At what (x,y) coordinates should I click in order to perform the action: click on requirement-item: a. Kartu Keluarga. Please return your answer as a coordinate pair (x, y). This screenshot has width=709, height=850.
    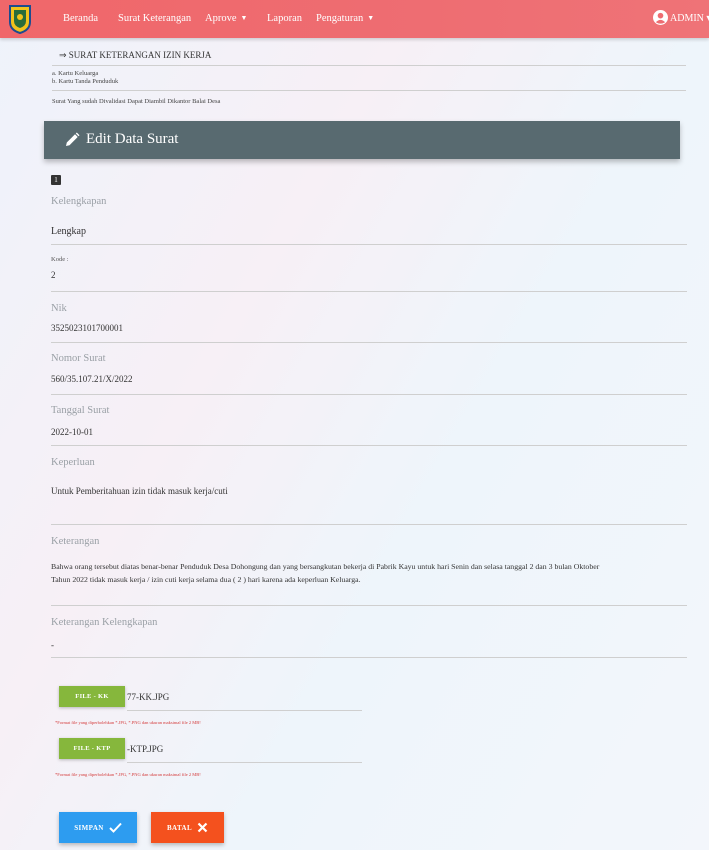
    Looking at the image, I should click on (75, 73).